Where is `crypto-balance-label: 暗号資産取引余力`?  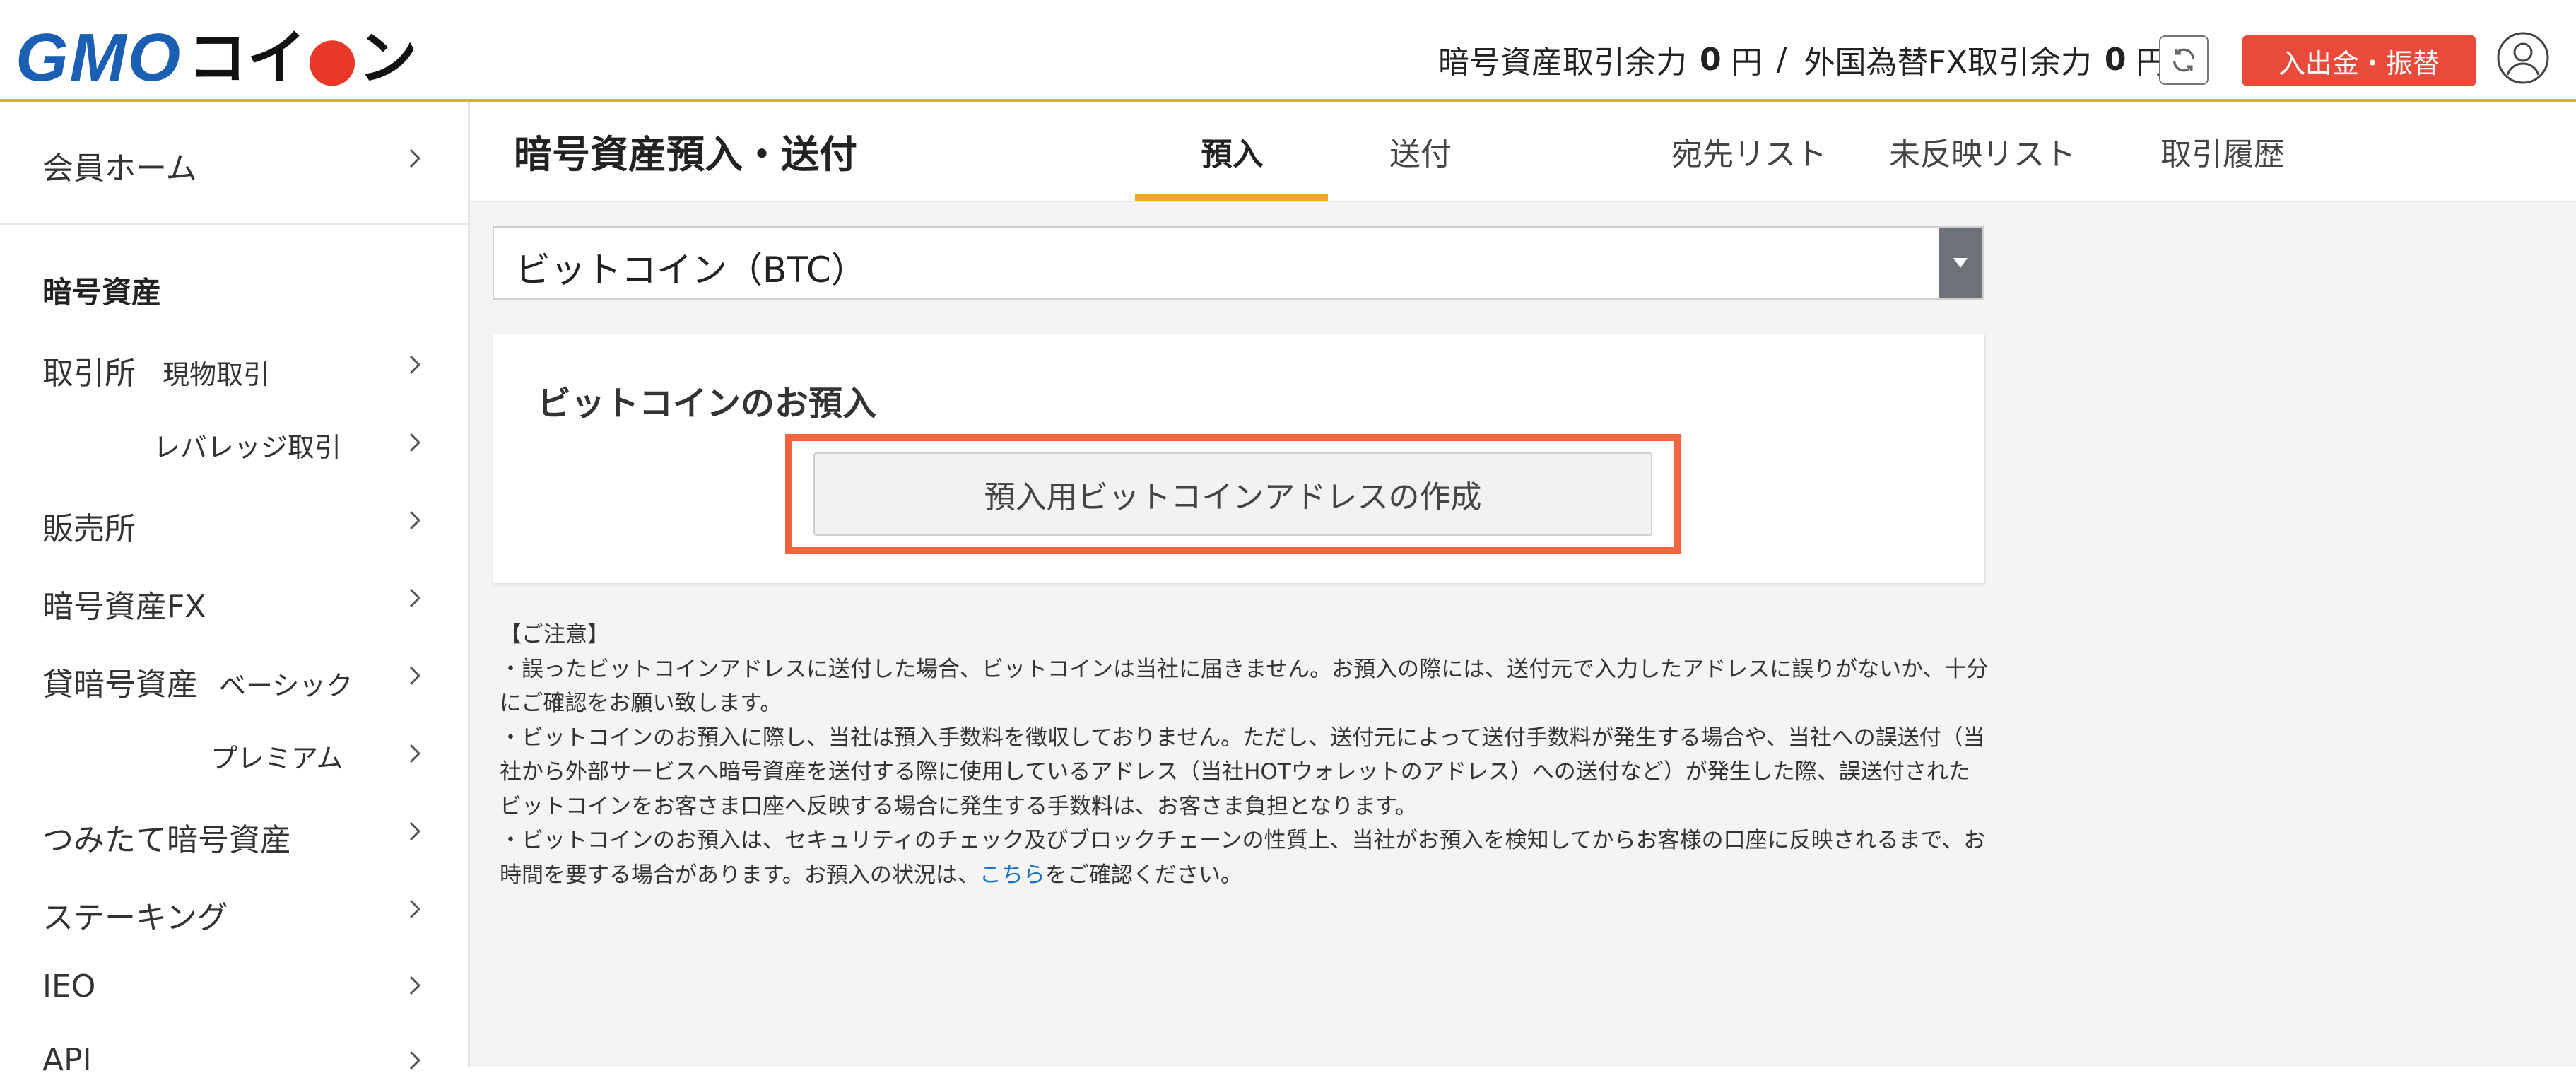 crypto-balance-label: 暗号資産取引余力 is located at coordinates (1562, 63).